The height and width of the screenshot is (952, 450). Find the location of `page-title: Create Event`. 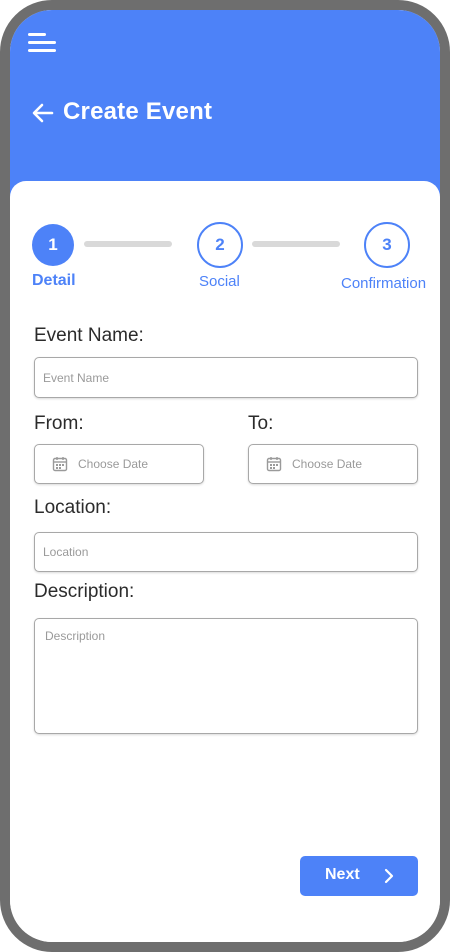

page-title: Create Event is located at coordinates (138, 111).